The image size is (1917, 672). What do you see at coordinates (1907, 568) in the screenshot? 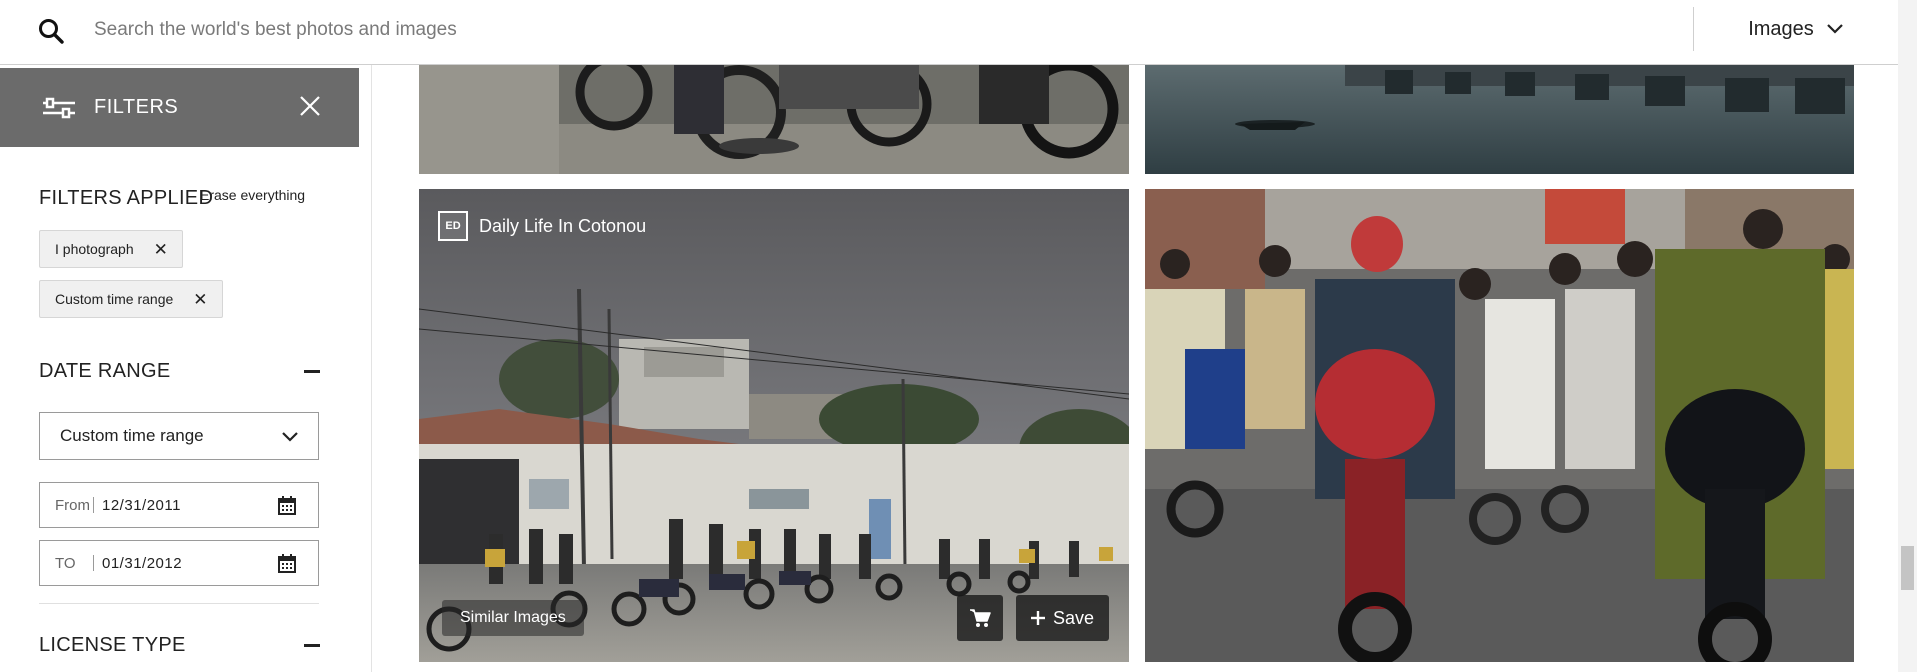
I see `scrollbar-thumb` at bounding box center [1907, 568].